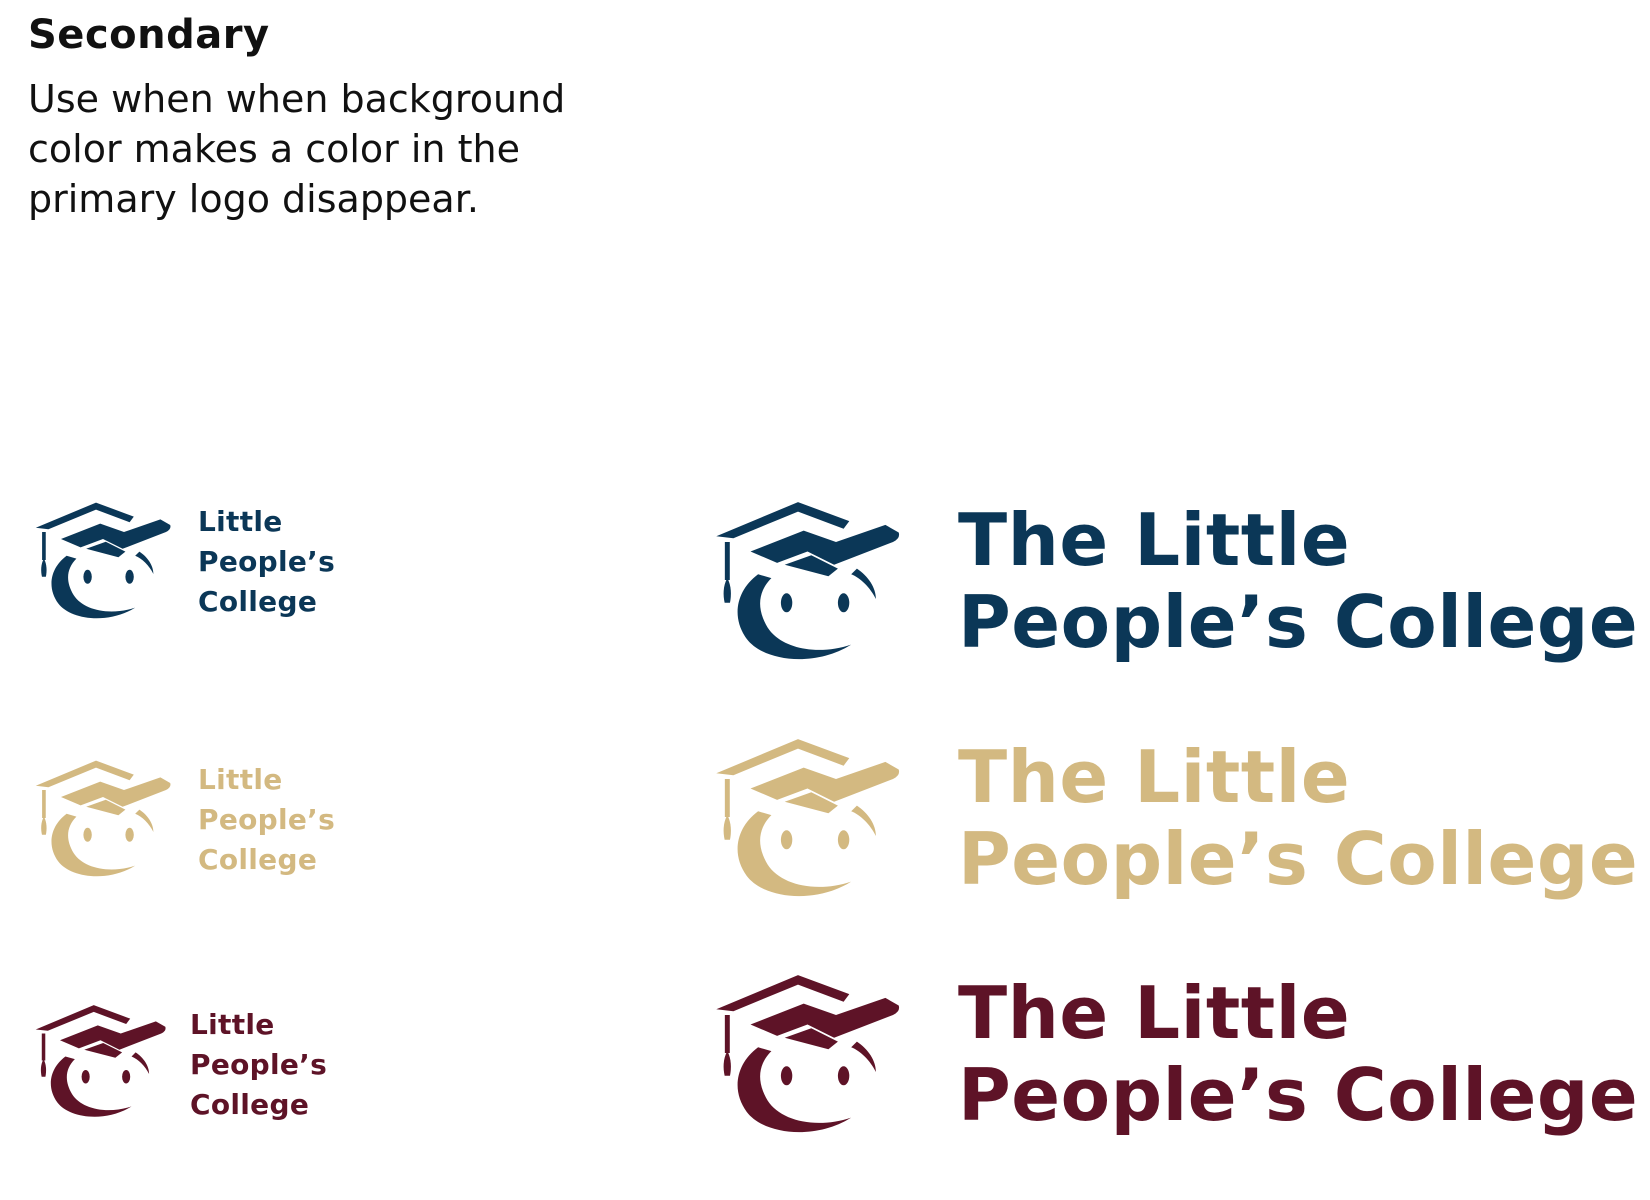 The width and height of the screenshot is (1650, 1200). I want to click on logo-large-navy: The Little People’s College, so click(1175, 580).